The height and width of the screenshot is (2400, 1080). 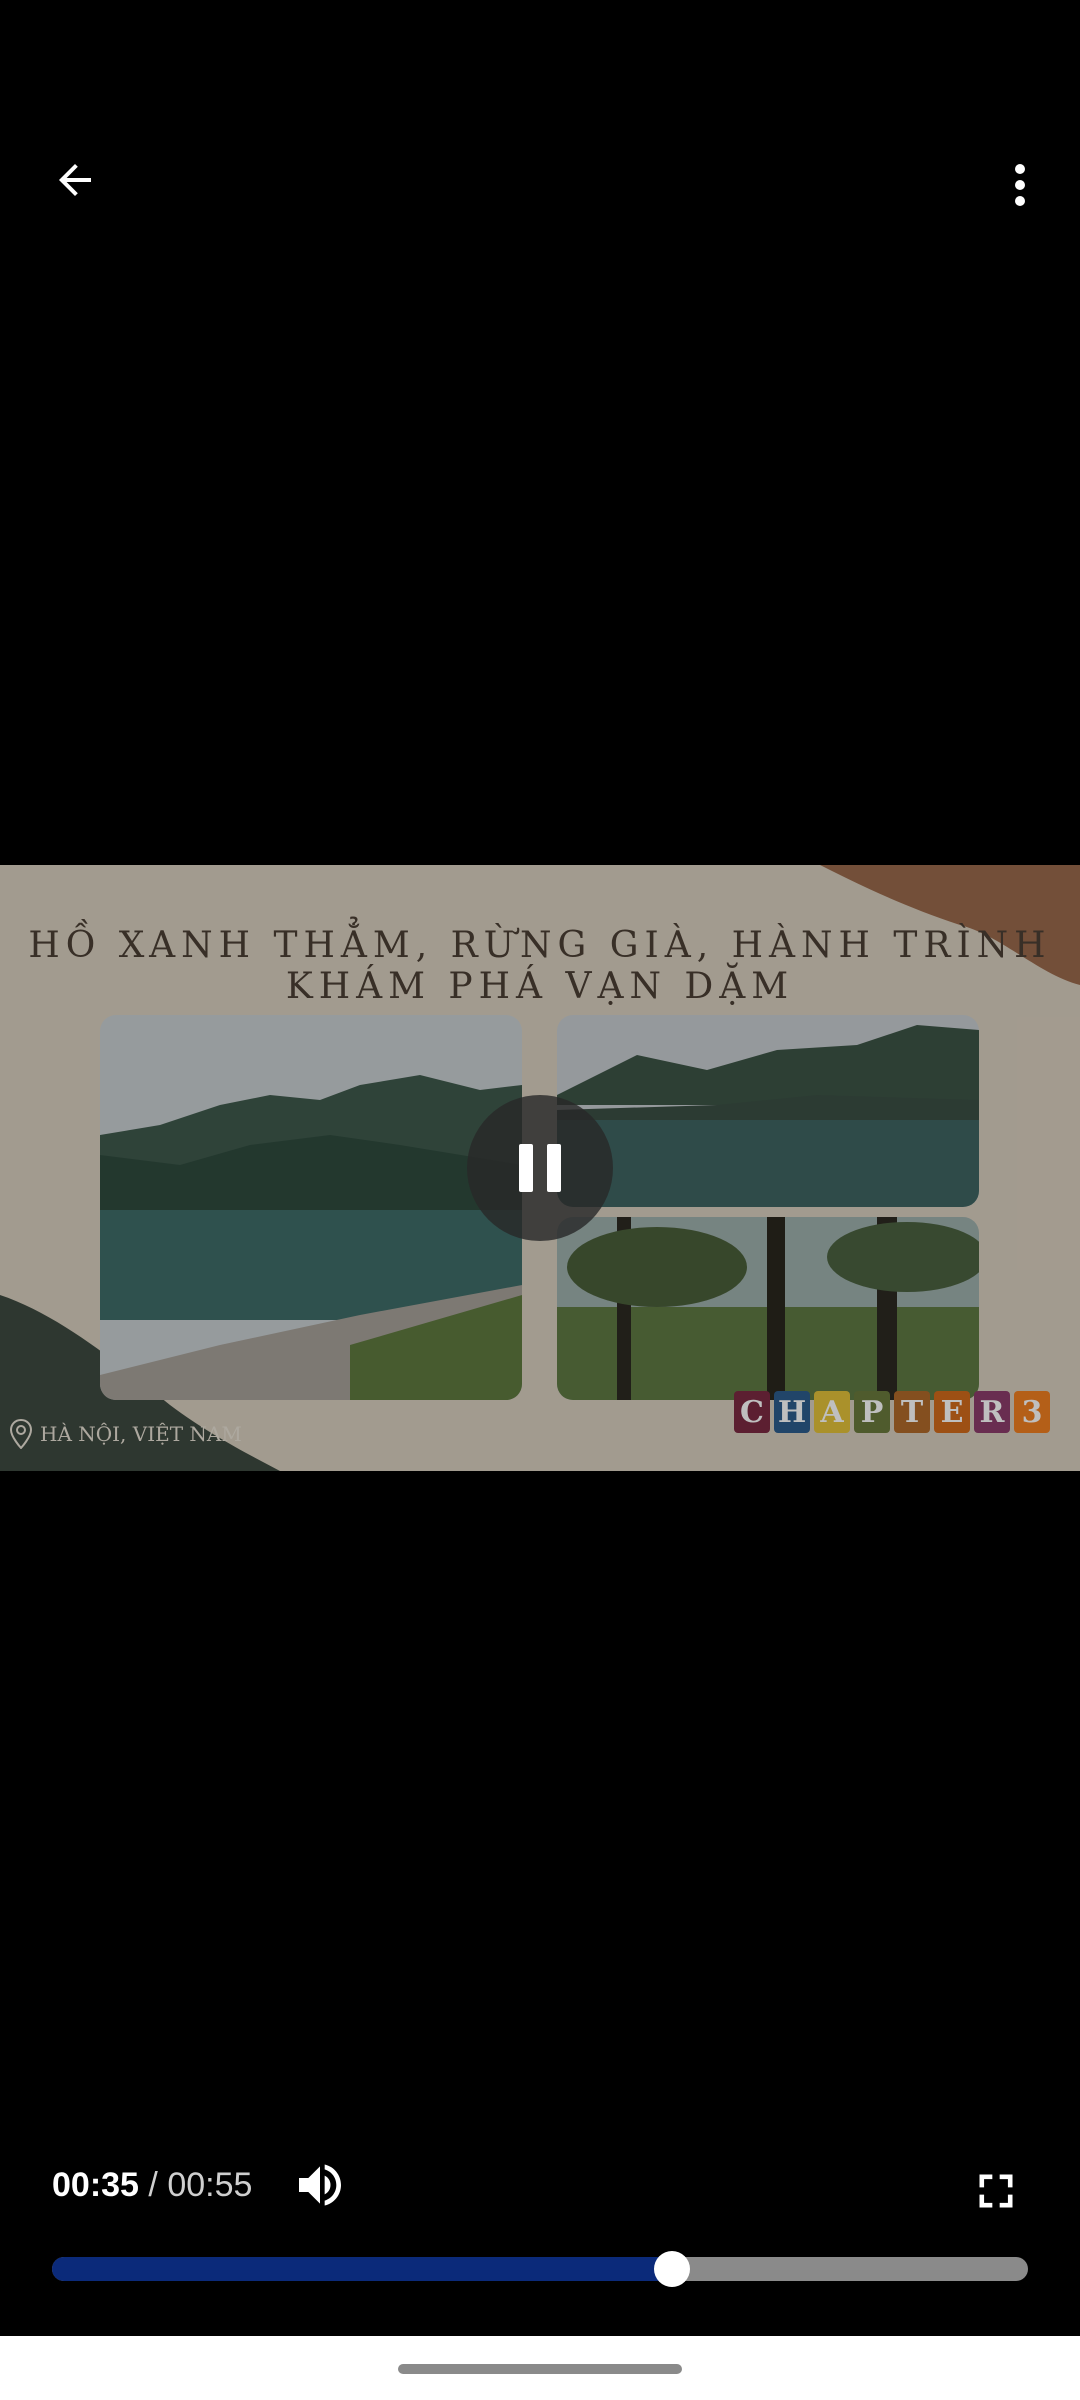 I want to click on seek-bar, so click(x=540, y=2269).